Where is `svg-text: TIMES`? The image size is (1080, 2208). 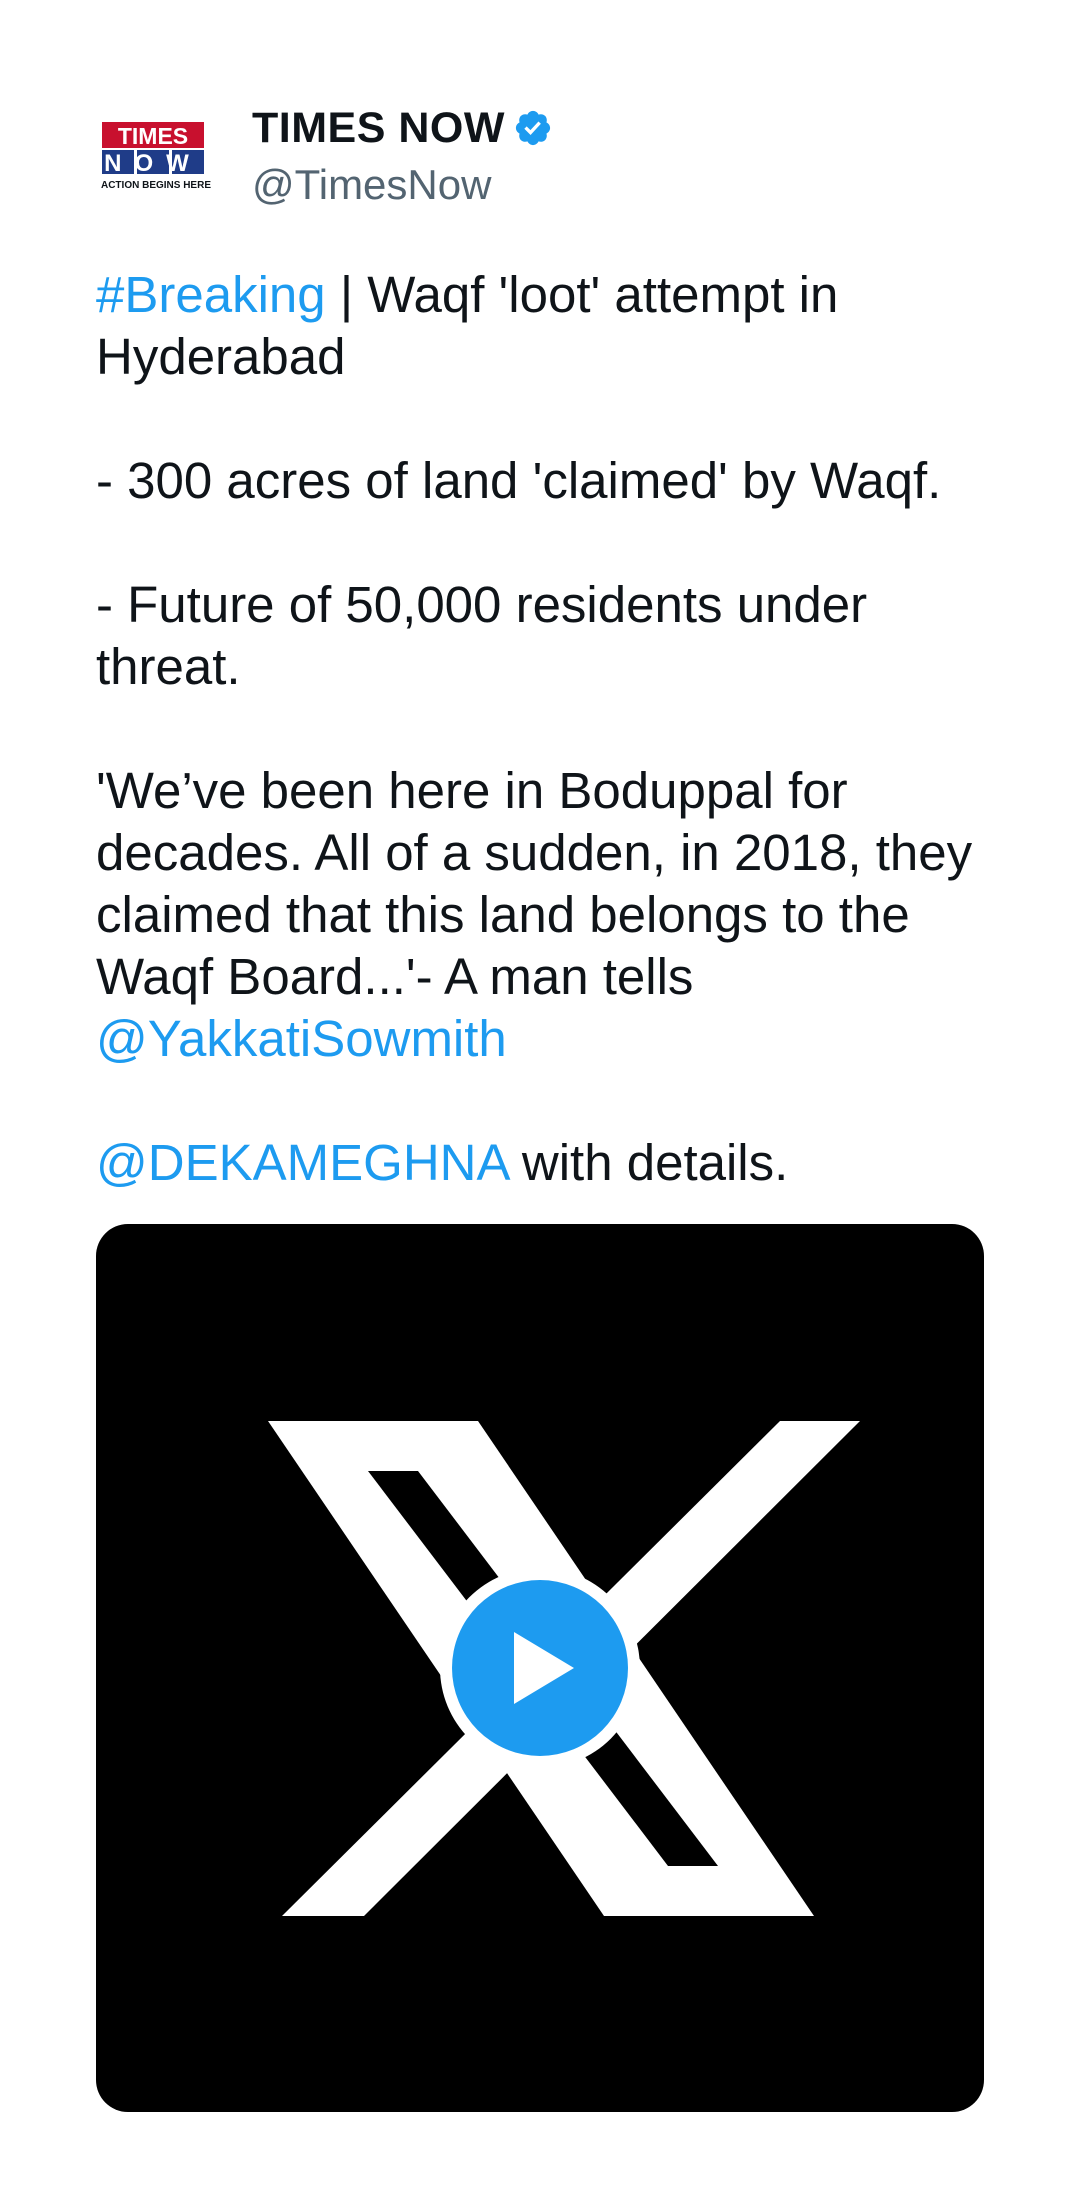 svg-text: TIMES is located at coordinates (153, 136).